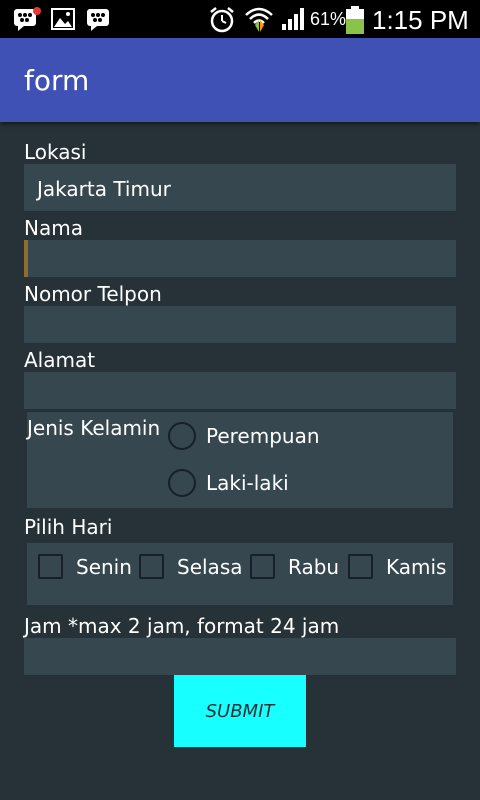  Describe the element at coordinates (314, 567) in the screenshot. I see `checkbox-label: Rabu` at that location.